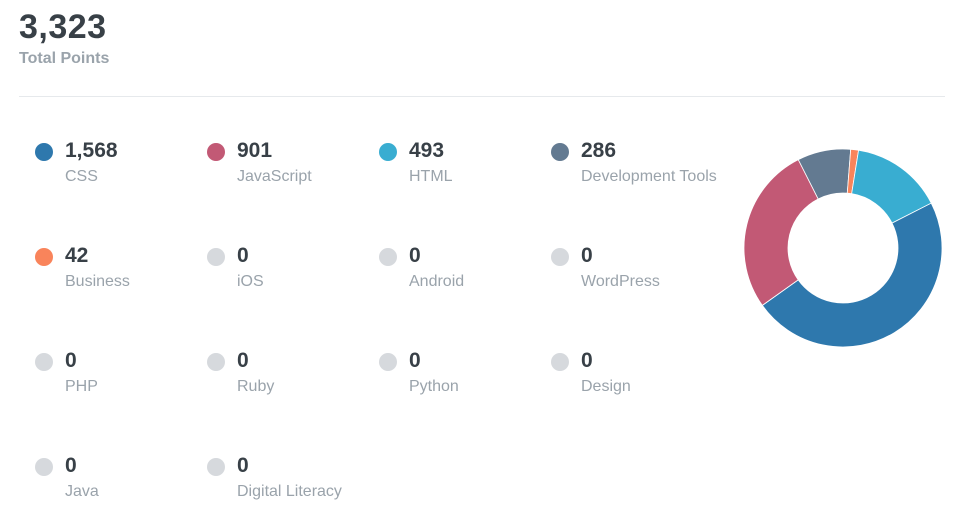 The height and width of the screenshot is (522, 960). I want to click on points-summary: 3,323 Total Points, so click(64, 38).